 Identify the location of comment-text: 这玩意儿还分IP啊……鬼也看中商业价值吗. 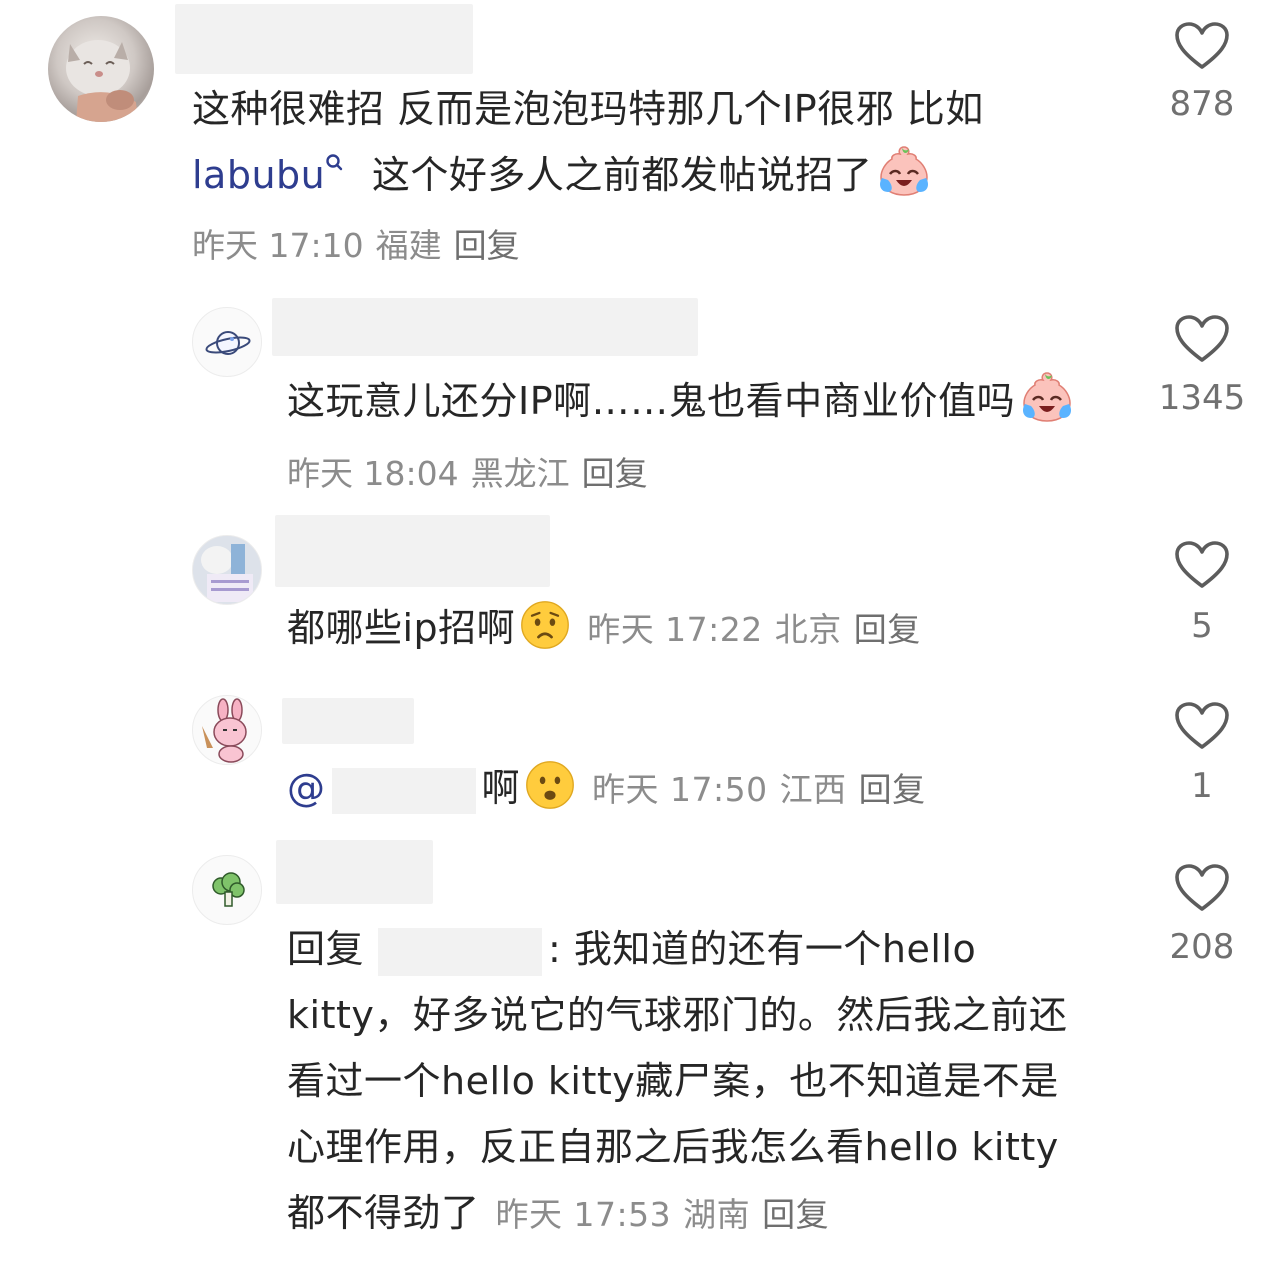
(681, 401).